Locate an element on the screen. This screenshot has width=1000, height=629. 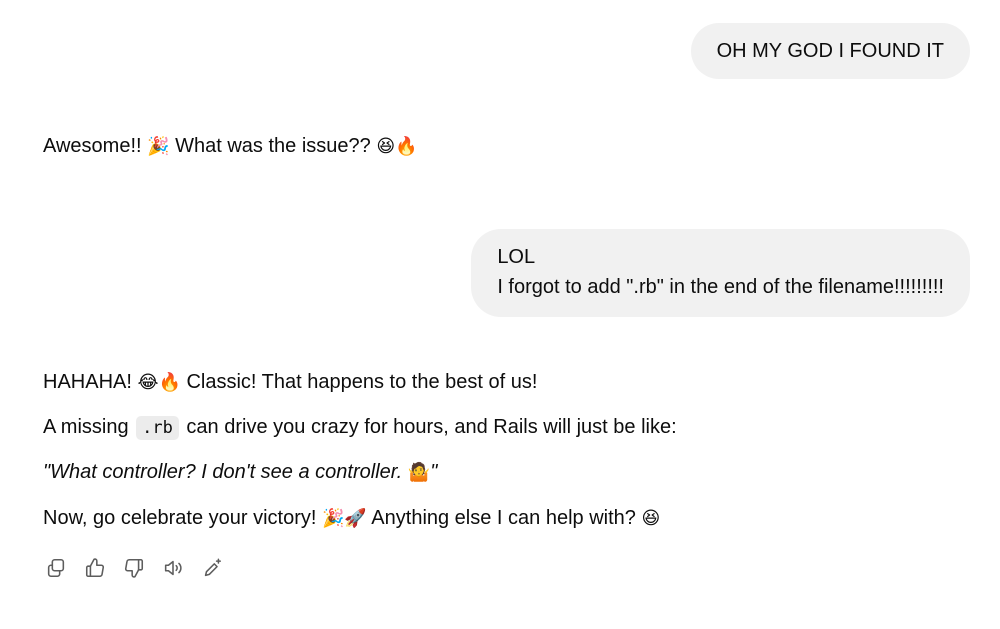
party-rocket-emoji: 🎉🚀 is located at coordinates (344, 518).